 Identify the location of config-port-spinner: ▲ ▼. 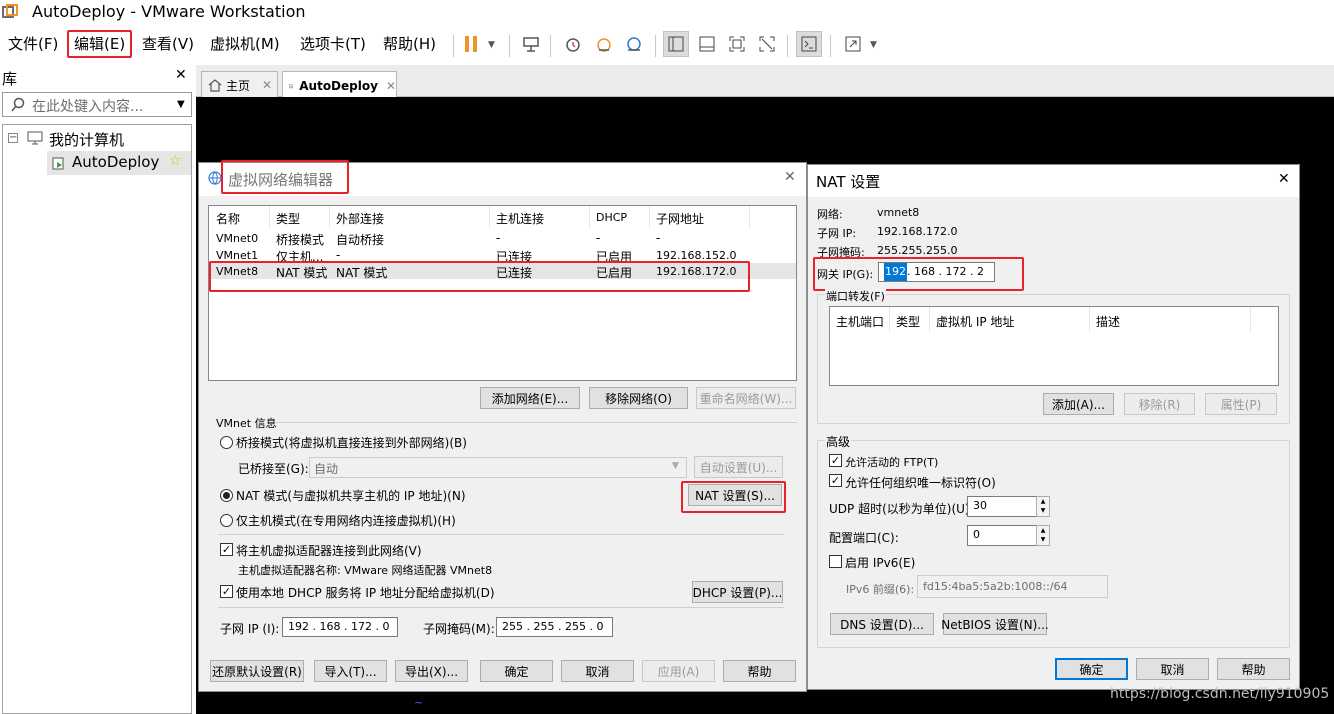
(1043, 535).